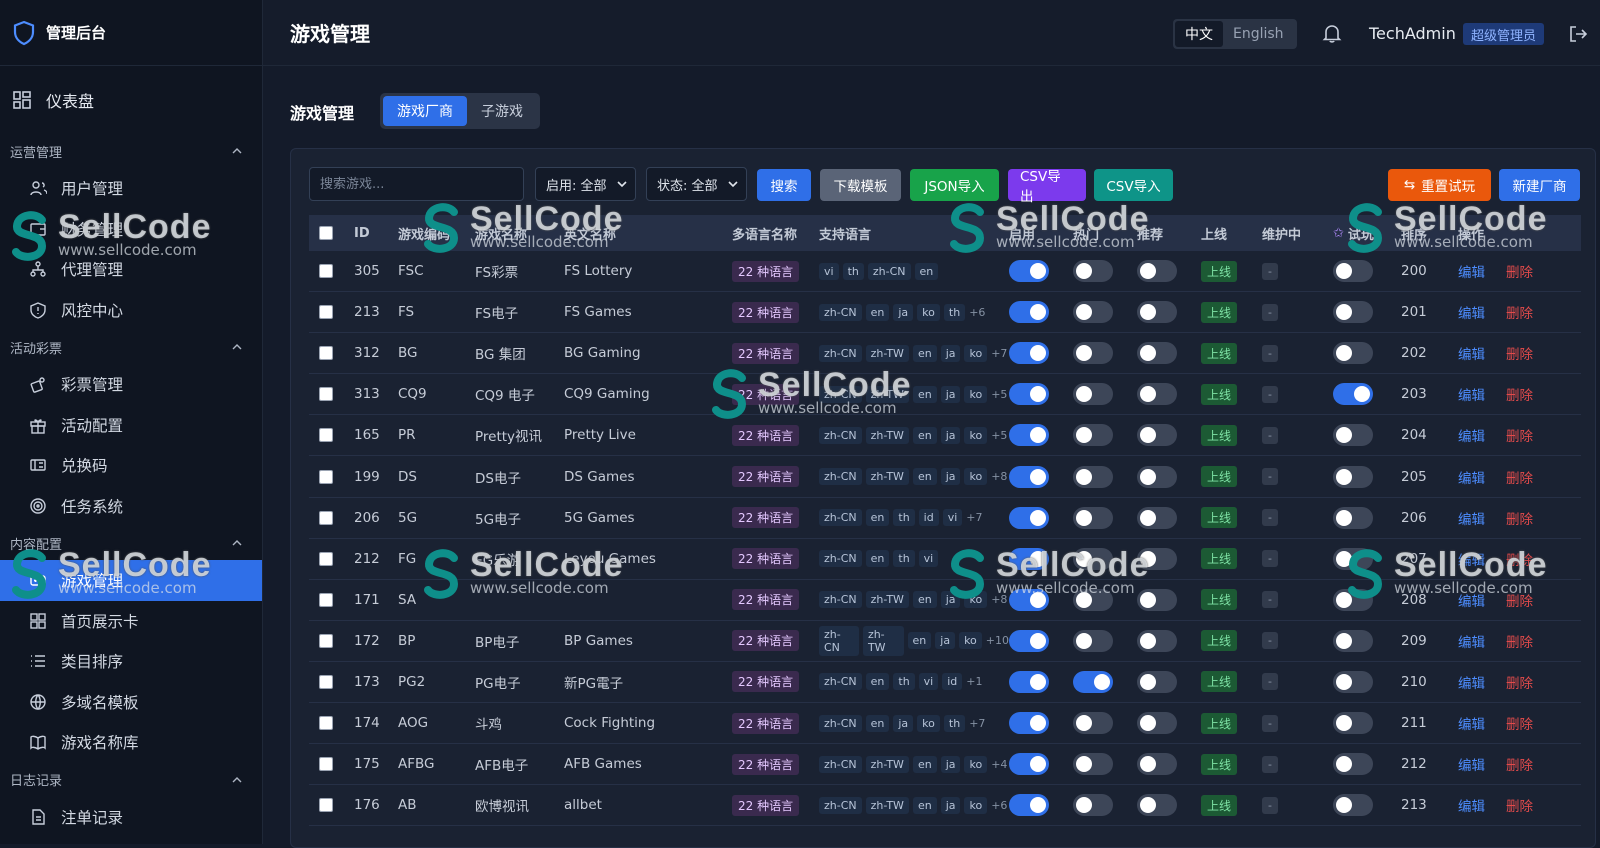  Describe the element at coordinates (425, 111) in the screenshot. I see `tab-vendors: 游戏厂商` at that location.